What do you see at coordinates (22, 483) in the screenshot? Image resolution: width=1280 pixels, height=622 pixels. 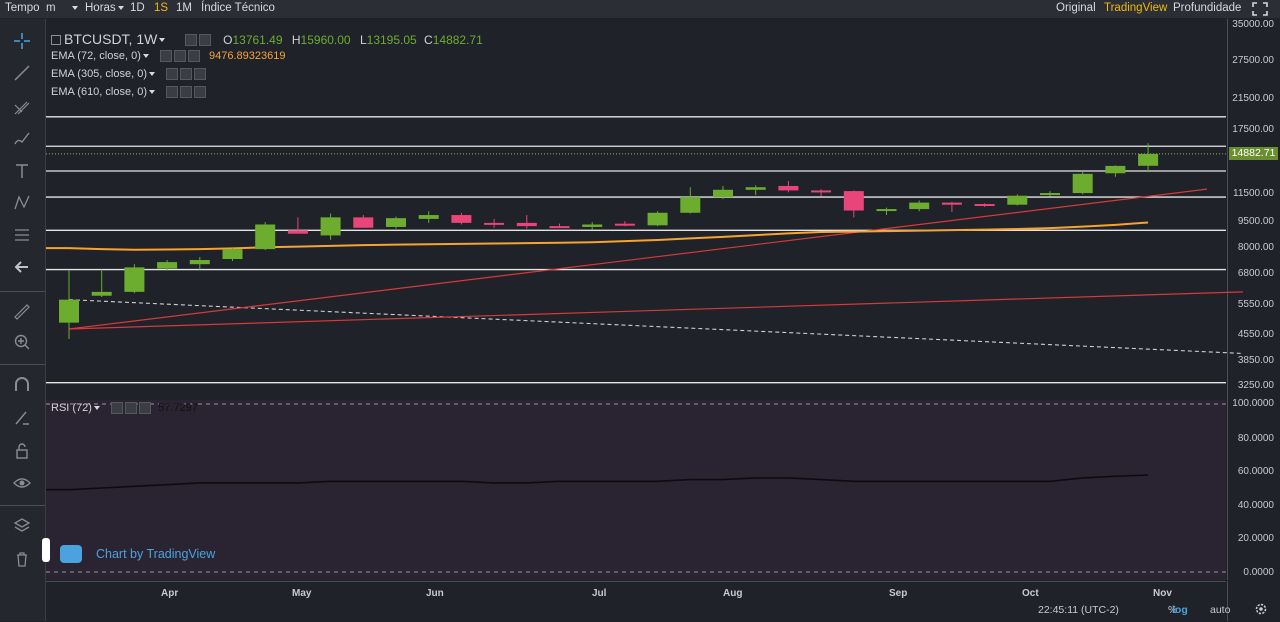 I see `eye-icon` at bounding box center [22, 483].